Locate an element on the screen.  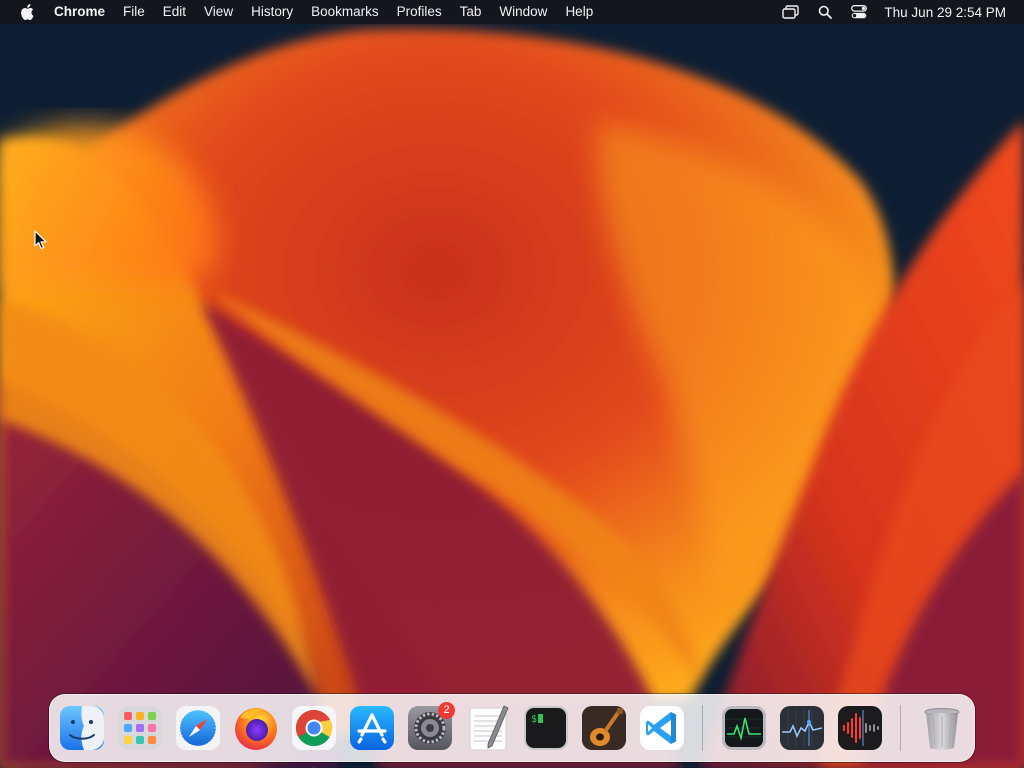
terminal-icon: $ is located at coordinates (546, 728).